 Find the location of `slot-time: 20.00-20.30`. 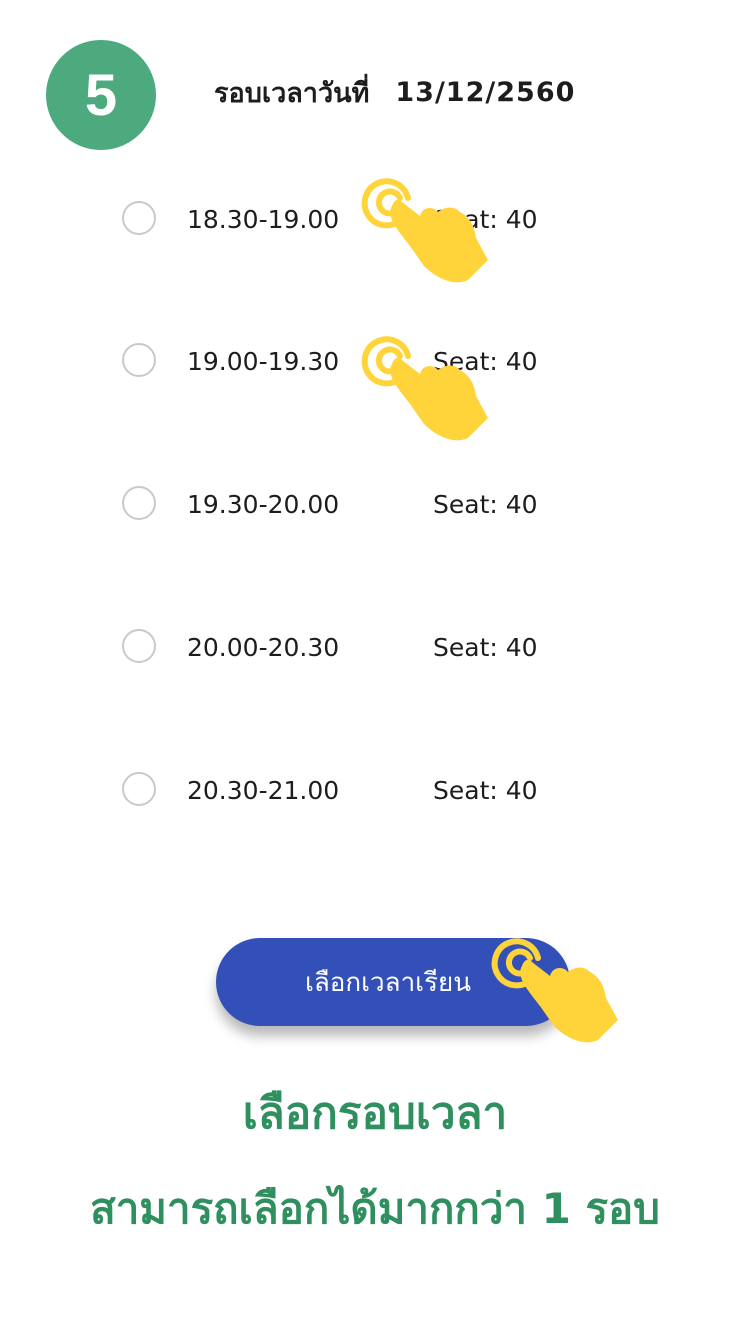

slot-time: 20.00-20.30 is located at coordinates (263, 647).